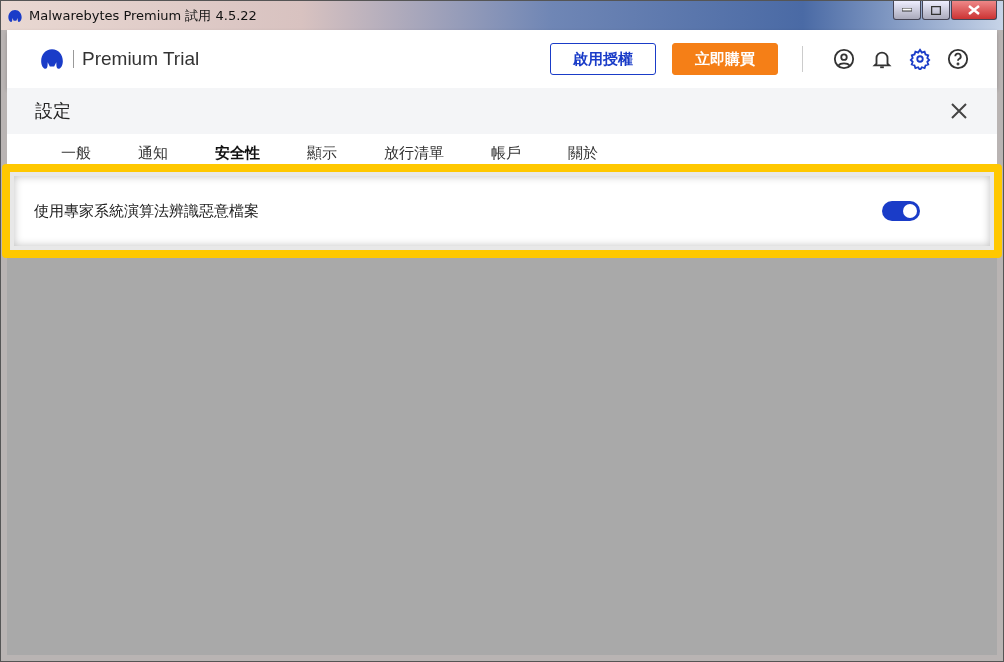 The image size is (1004, 662). Describe the element at coordinates (143, 15) in the screenshot. I see `window-title: Malwarebytes Premium 試用 4.5.22` at that location.